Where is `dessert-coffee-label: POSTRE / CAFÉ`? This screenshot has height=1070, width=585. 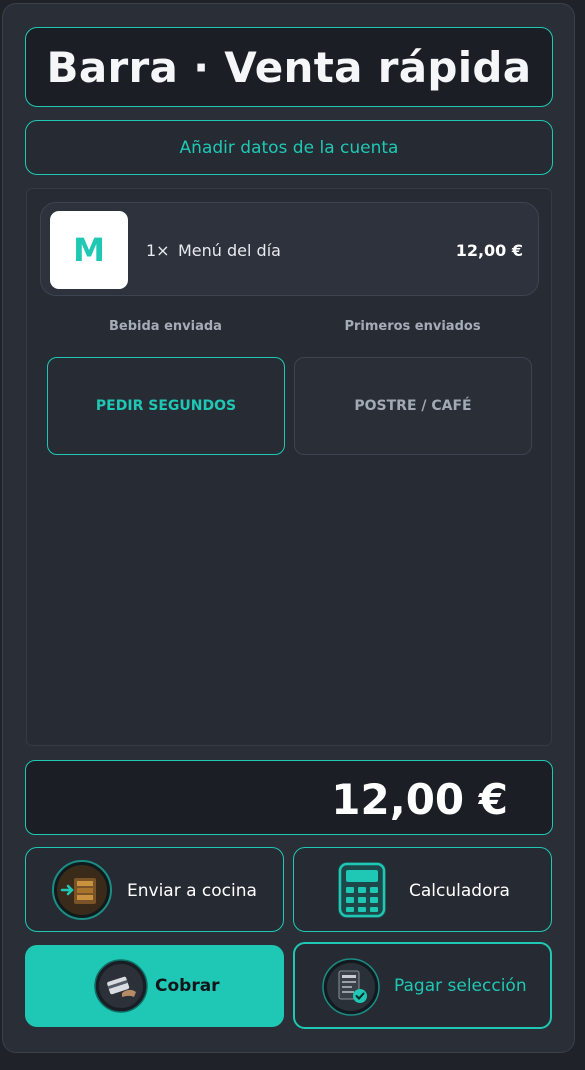 dessert-coffee-label: POSTRE / CAFÉ is located at coordinates (413, 406).